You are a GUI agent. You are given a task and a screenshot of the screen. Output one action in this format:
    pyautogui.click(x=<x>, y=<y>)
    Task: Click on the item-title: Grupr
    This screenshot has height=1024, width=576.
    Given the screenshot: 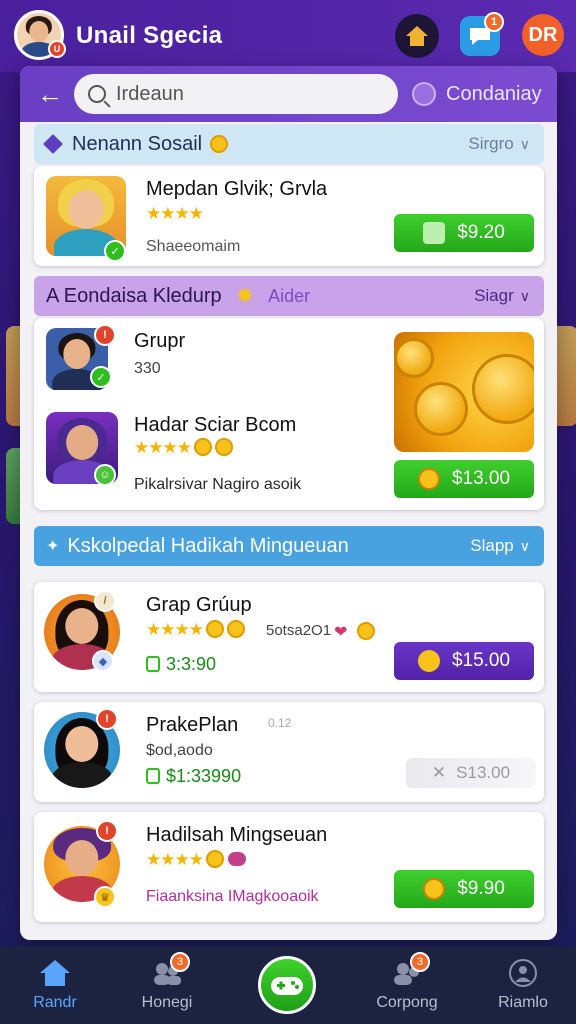 What is the action you would take?
    pyautogui.click(x=160, y=341)
    